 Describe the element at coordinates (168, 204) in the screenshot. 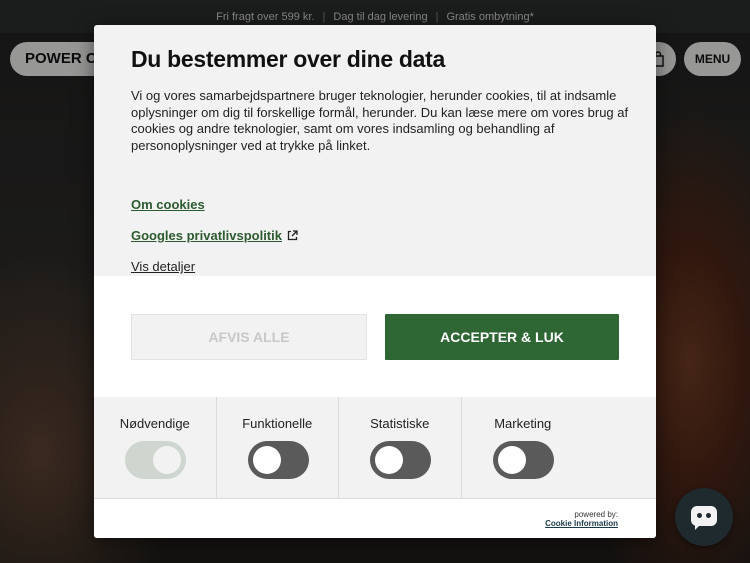

I see `about-cookies-link: Om cookies` at that location.